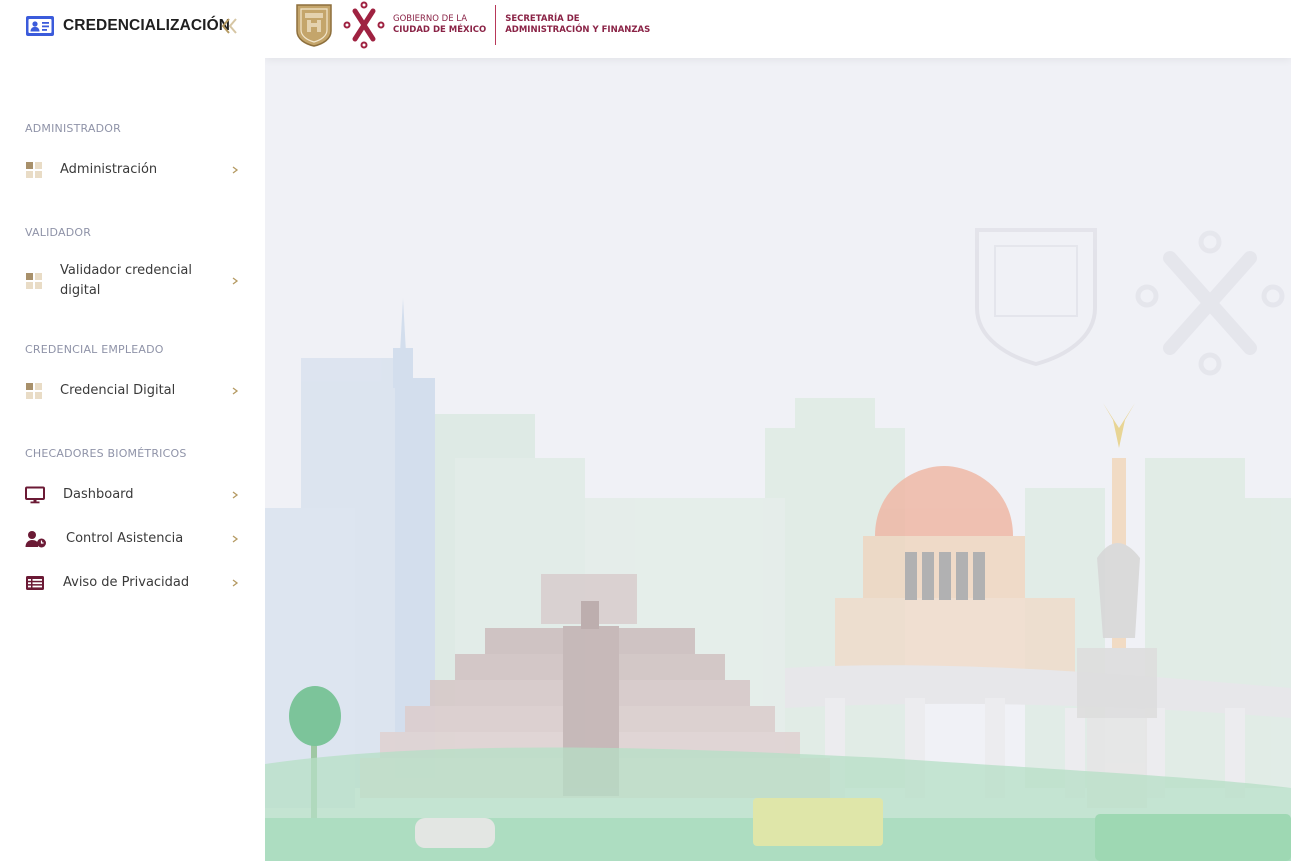 The image size is (1291, 861). I want to click on sidebar-item-credencial-digital: Credencial Digital, so click(135, 391).